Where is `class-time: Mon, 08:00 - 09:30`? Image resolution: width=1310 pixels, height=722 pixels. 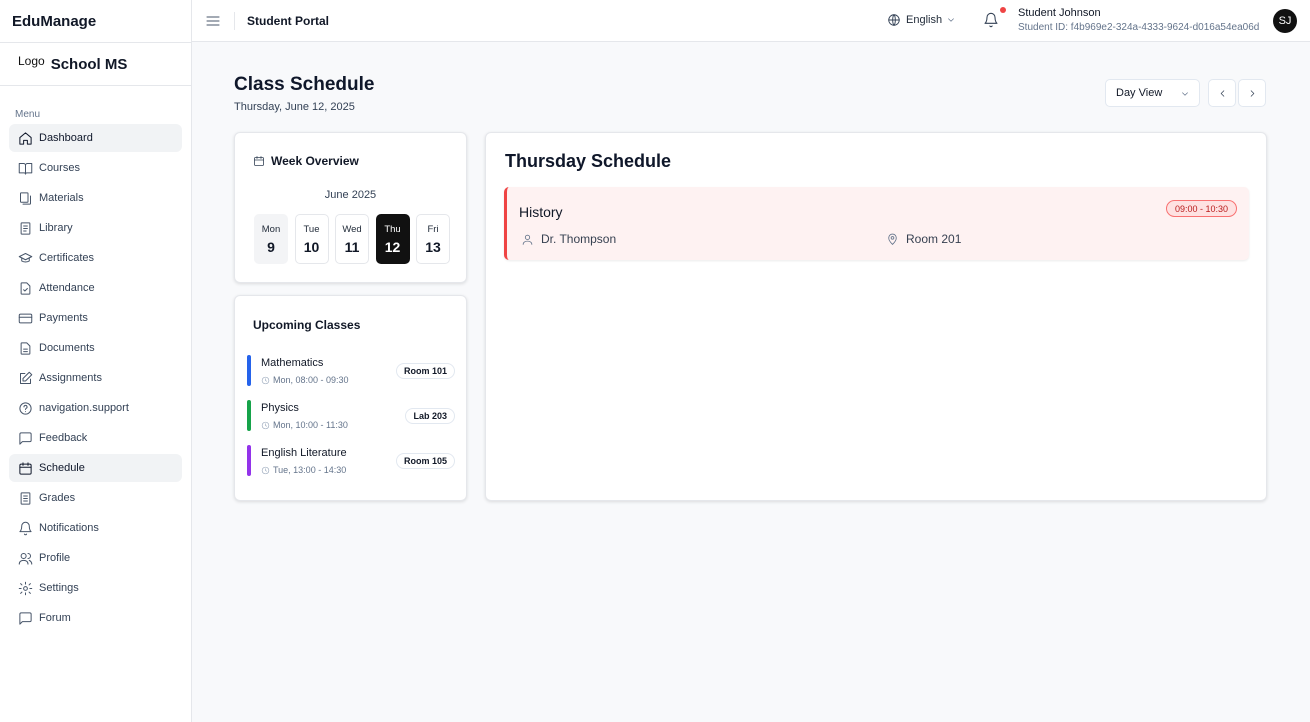
class-time: Mon, 08:00 - 09:30 is located at coordinates (305, 380).